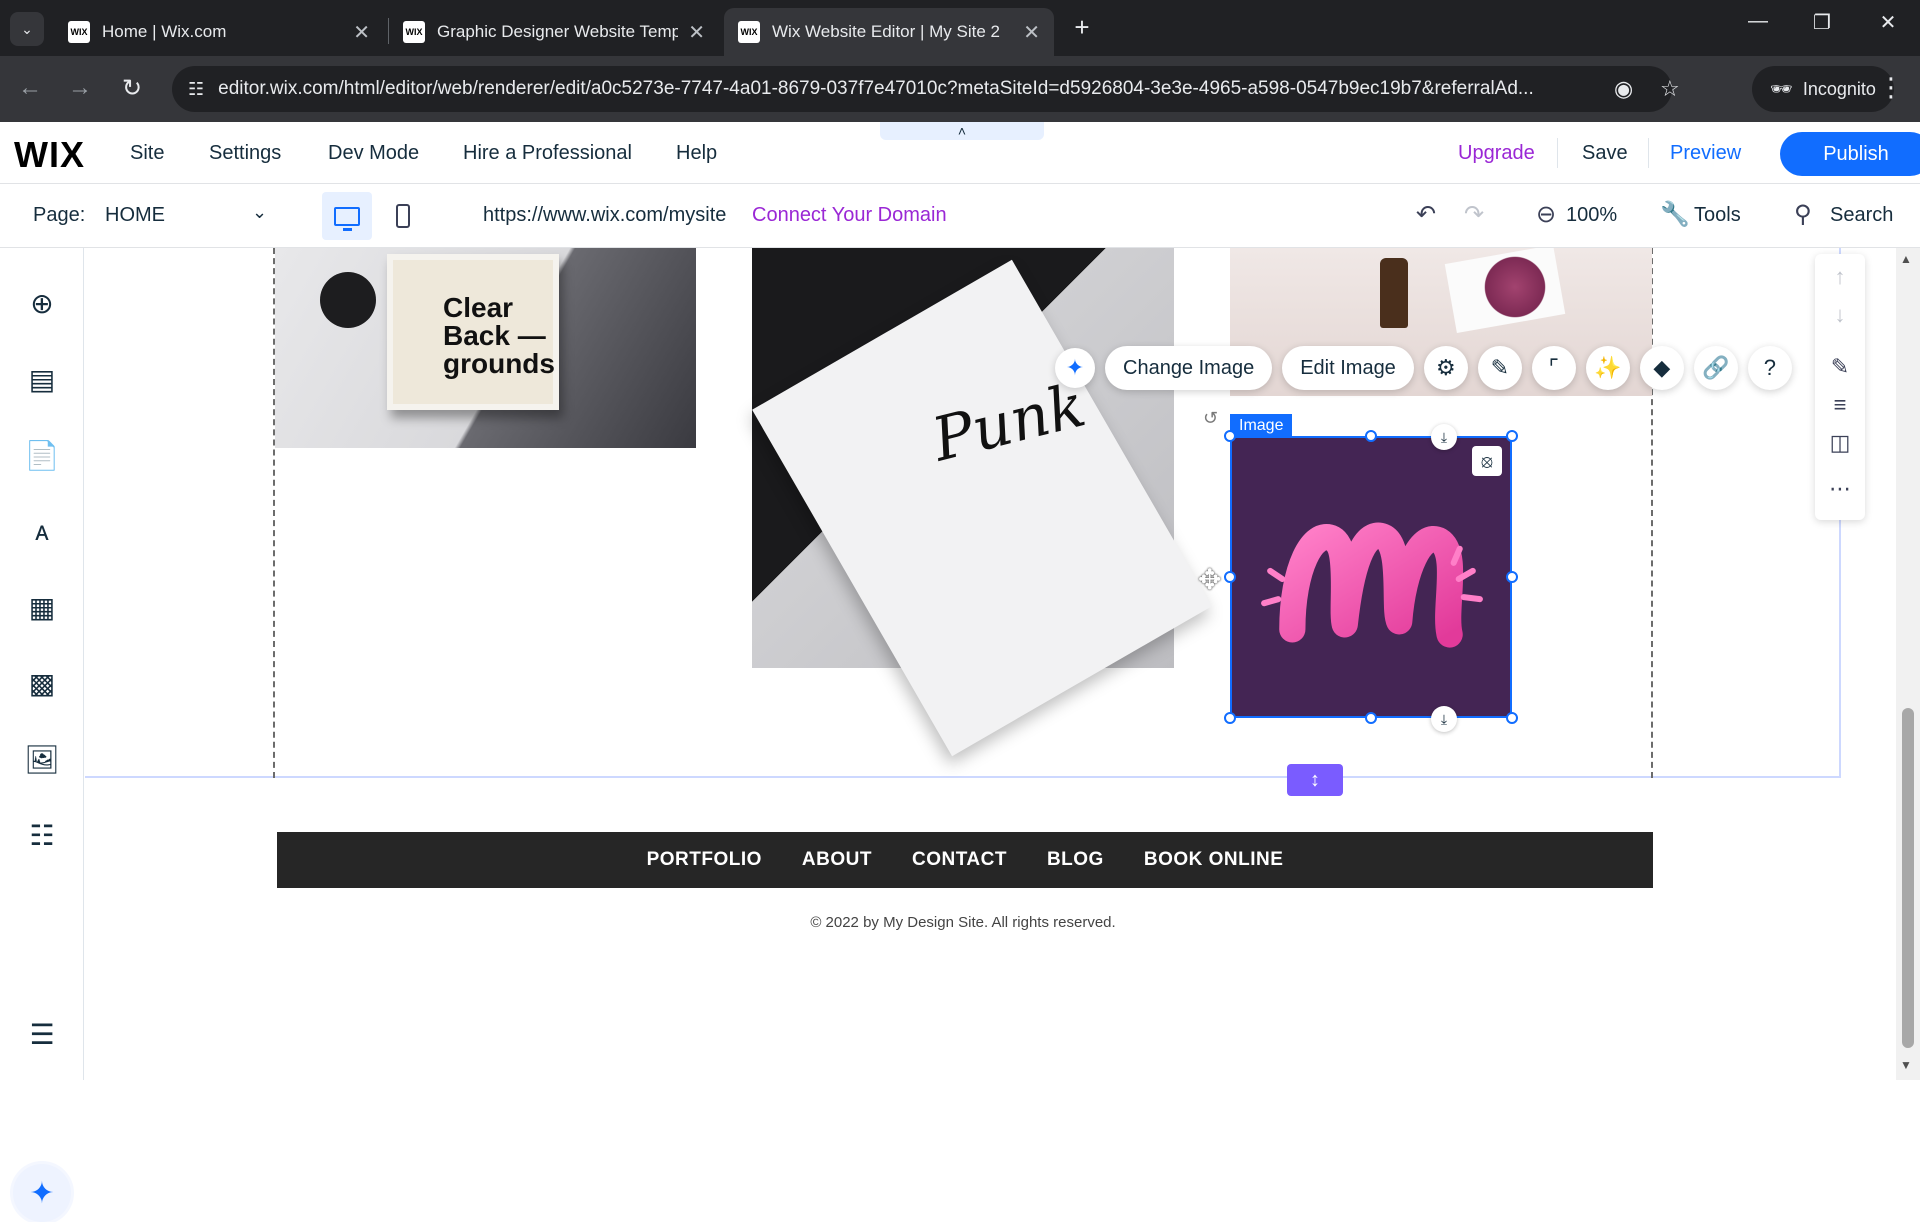 The height and width of the screenshot is (1222, 1920). Describe the element at coordinates (1840, 489) in the screenshot. I see `more-options-icon: ⋯` at that location.